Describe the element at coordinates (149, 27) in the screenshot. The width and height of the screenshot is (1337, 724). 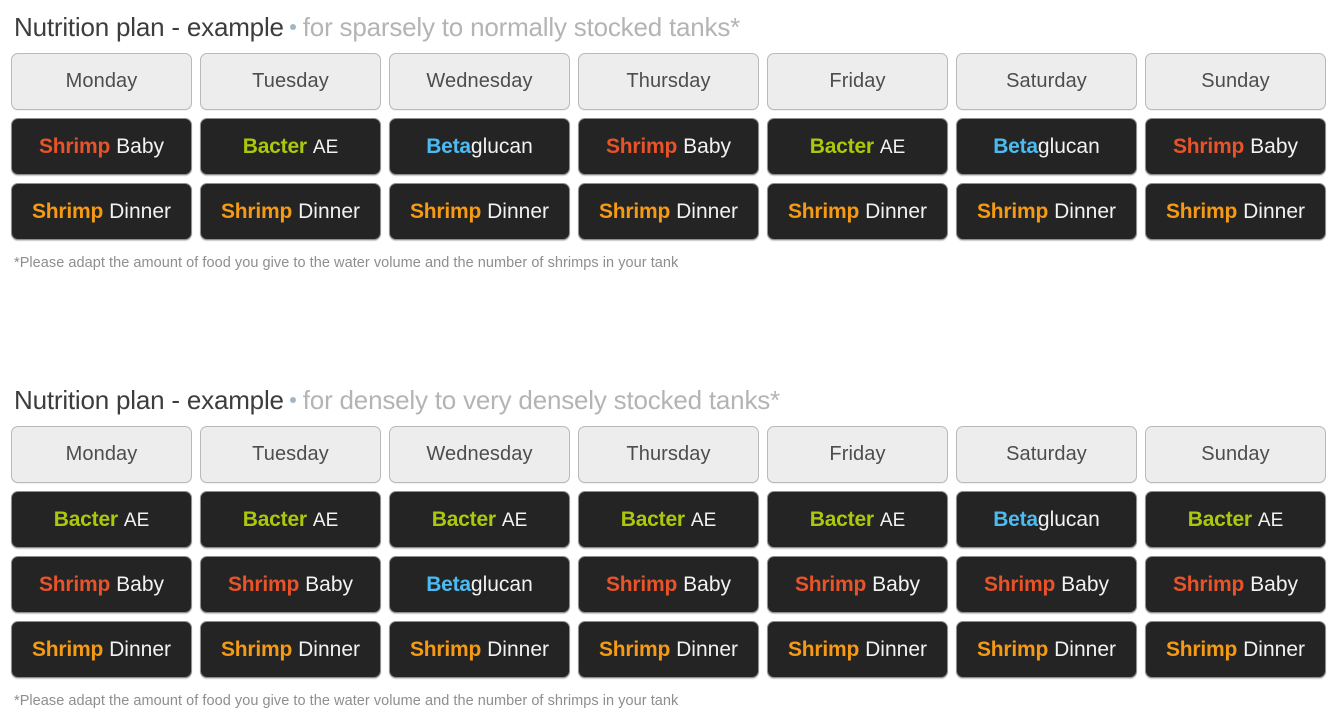
I see `plan-title-main-1: Nutrition plan - example` at that location.